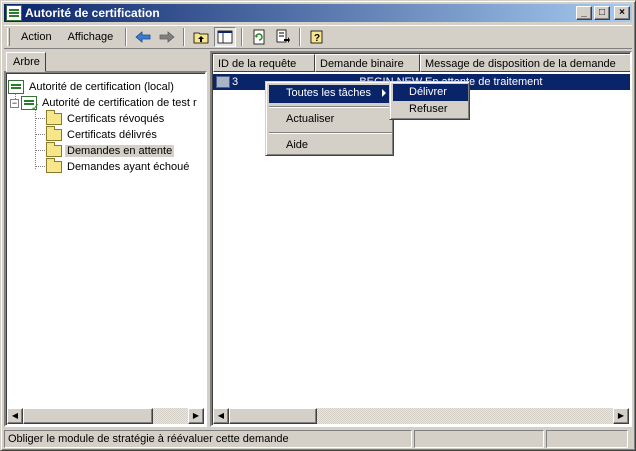 The height and width of the screenshot is (451, 636). Describe the element at coordinates (318, 13) in the screenshot. I see `title-bar: Autorité de certification _ □ ×` at that location.